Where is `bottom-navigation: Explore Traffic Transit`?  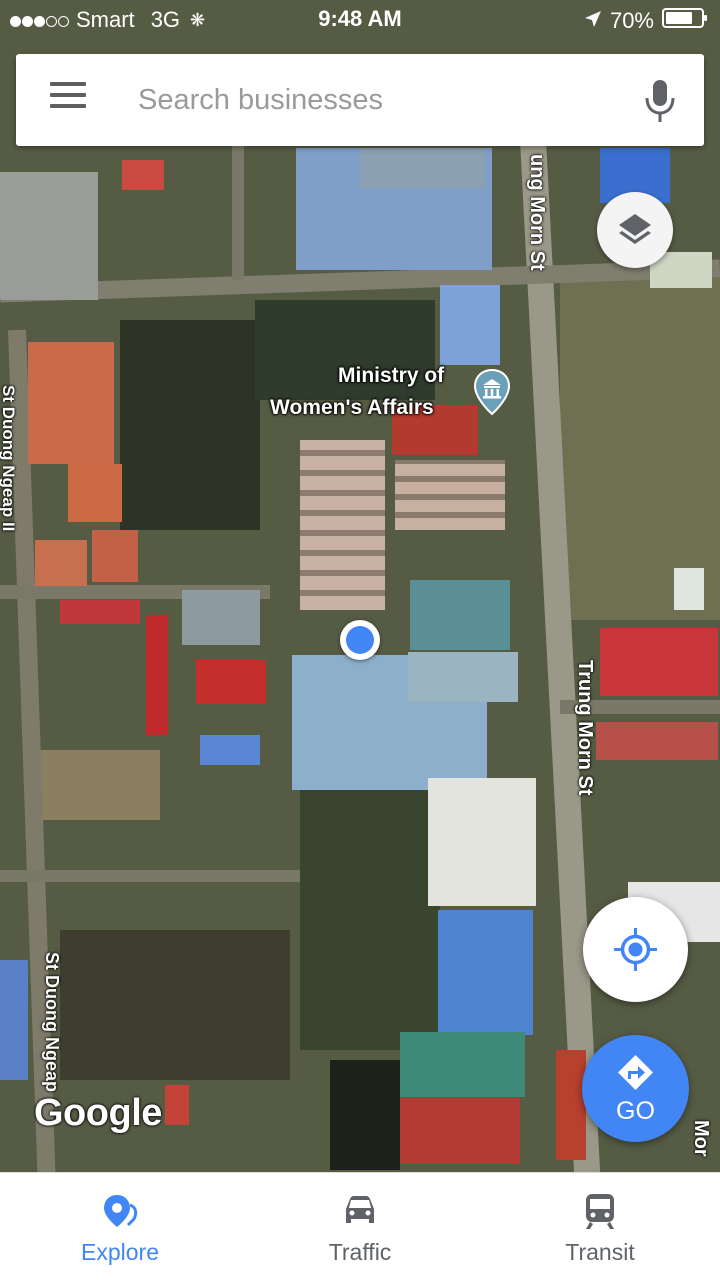 bottom-navigation: Explore Traffic Transit is located at coordinates (360, 1226).